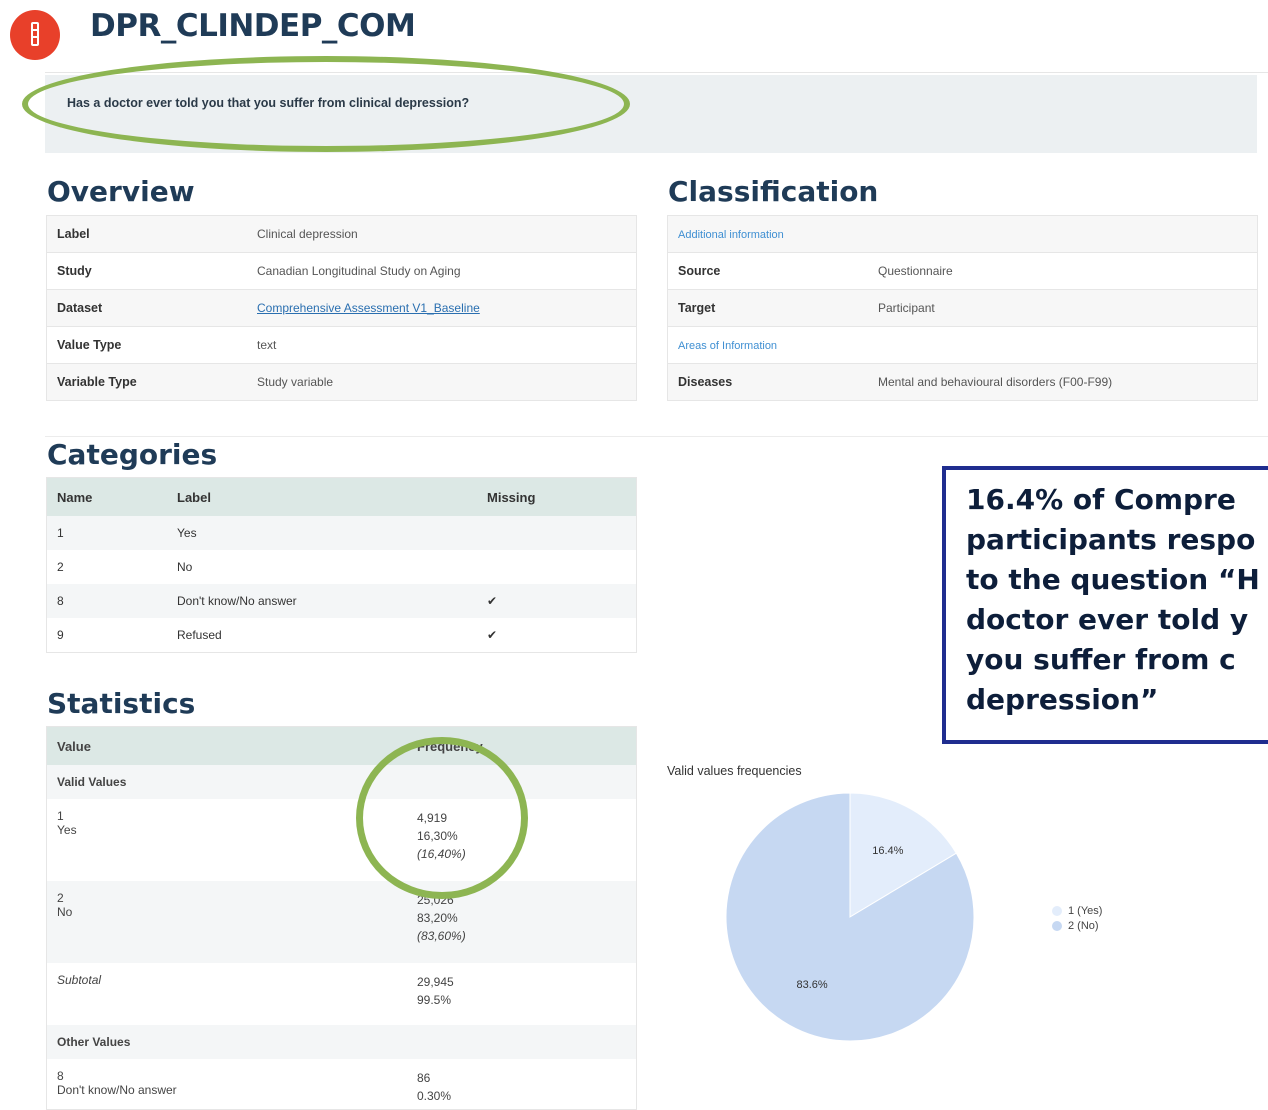 The image size is (1268, 1110). What do you see at coordinates (35, 35) in the screenshot?
I see `app-logo-icon` at bounding box center [35, 35].